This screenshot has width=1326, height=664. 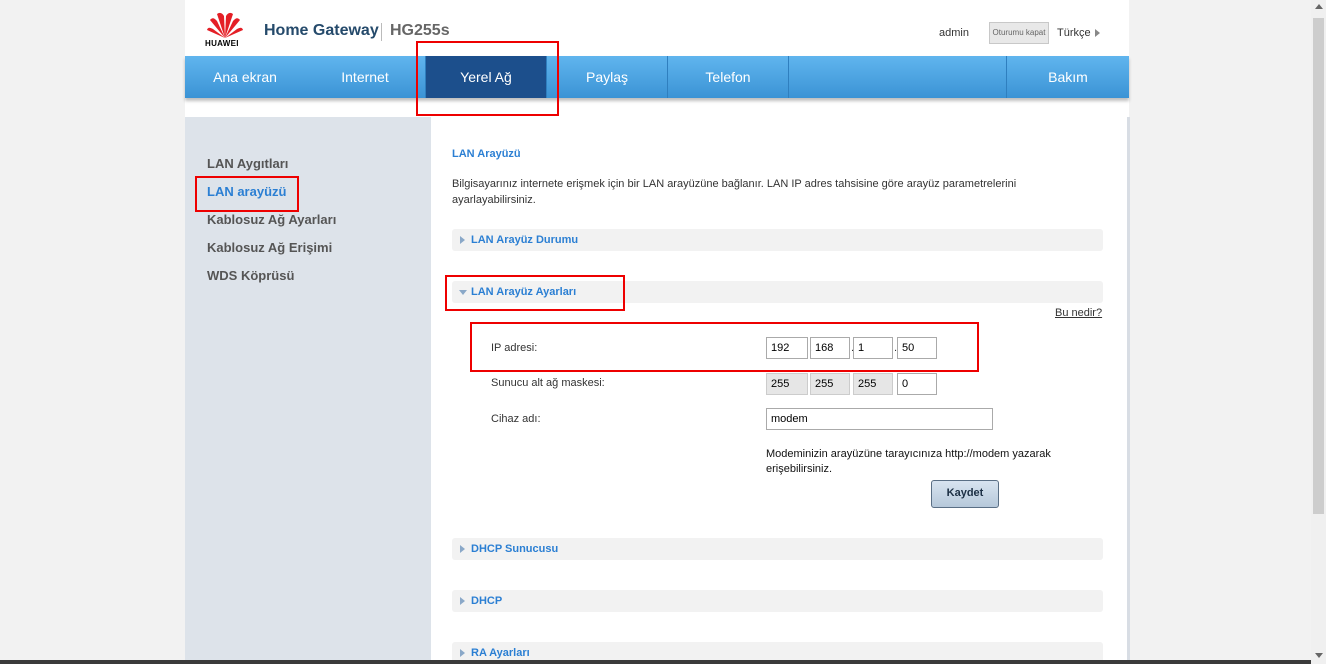 What do you see at coordinates (1078, 313) in the screenshot?
I see `help-link: Bu nedir?` at bounding box center [1078, 313].